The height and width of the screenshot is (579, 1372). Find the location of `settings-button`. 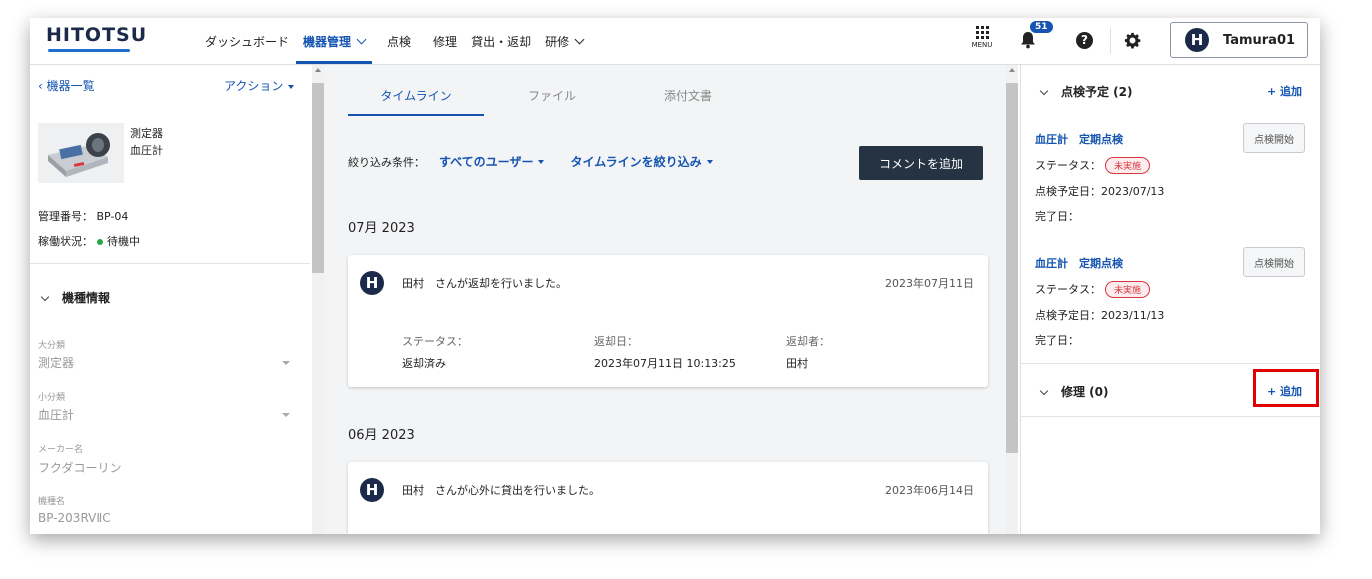

settings-button is located at coordinates (1132, 42).